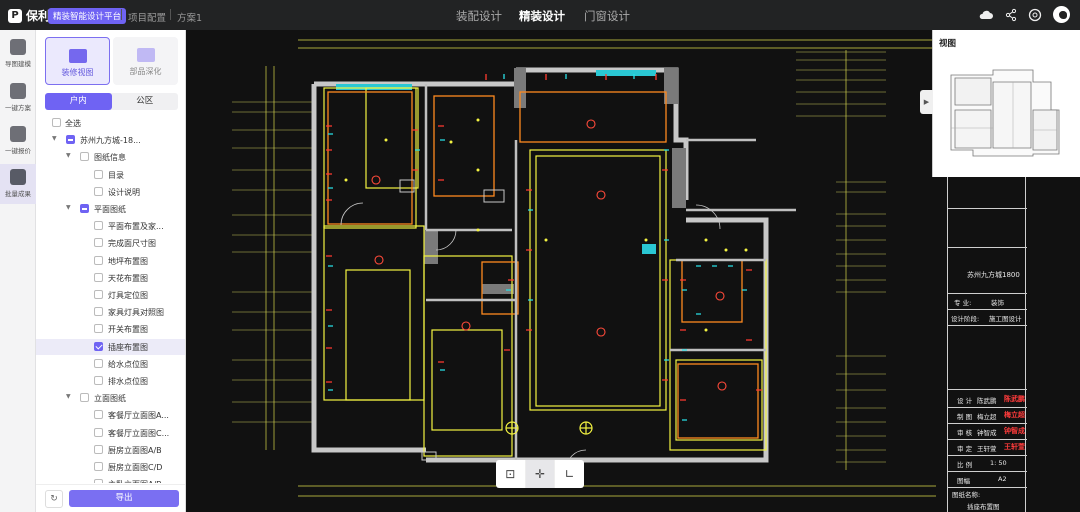  Describe the element at coordinates (78, 101) in the screenshot. I see `tab-indoor: 户内` at that location.